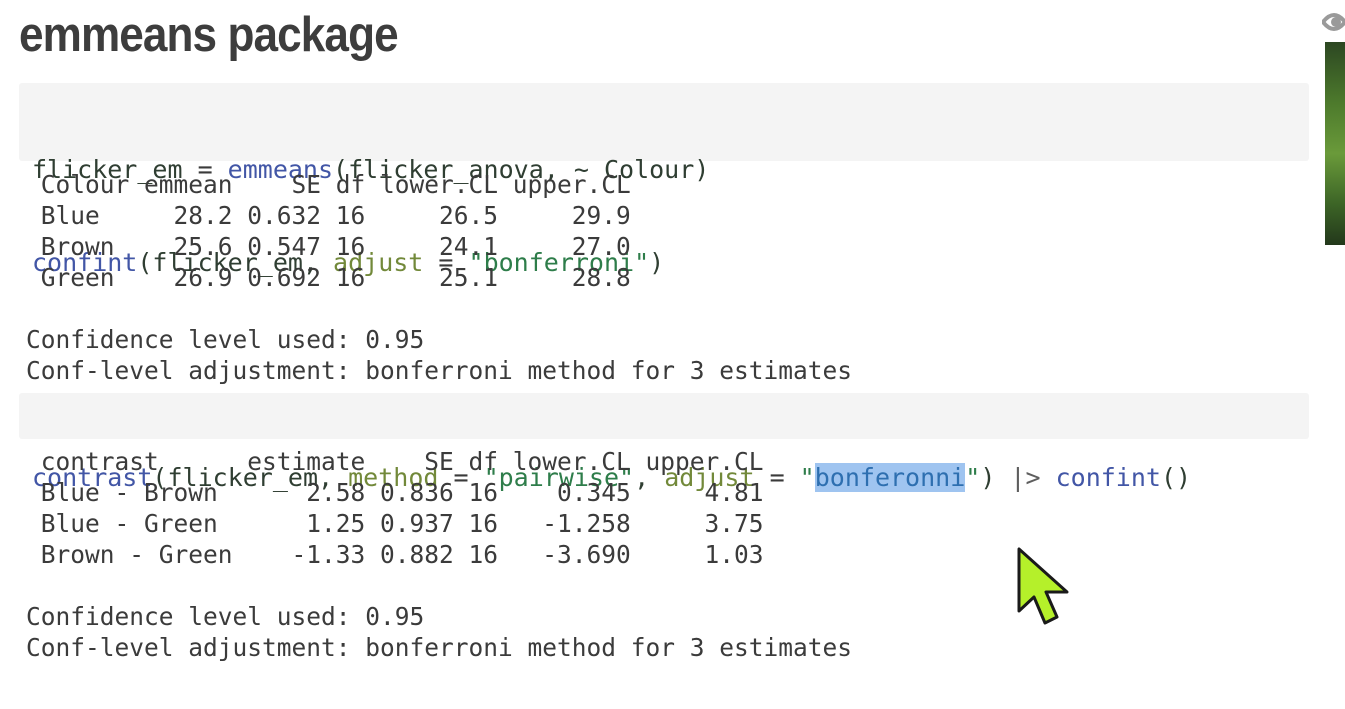 The width and height of the screenshot is (1345, 709). Describe the element at coordinates (209, 35) in the screenshot. I see `slide-title: emmeans package` at that location.